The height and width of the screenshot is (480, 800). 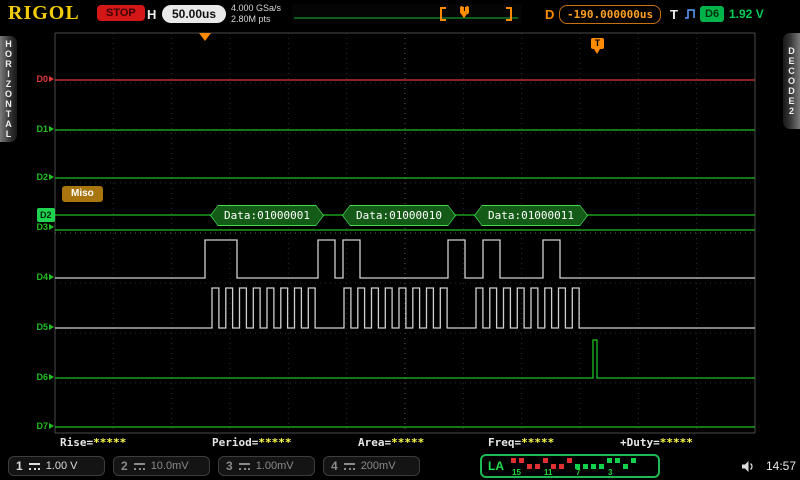 What do you see at coordinates (121, 13) in the screenshot?
I see `run-state-badge: STOP` at bounding box center [121, 13].